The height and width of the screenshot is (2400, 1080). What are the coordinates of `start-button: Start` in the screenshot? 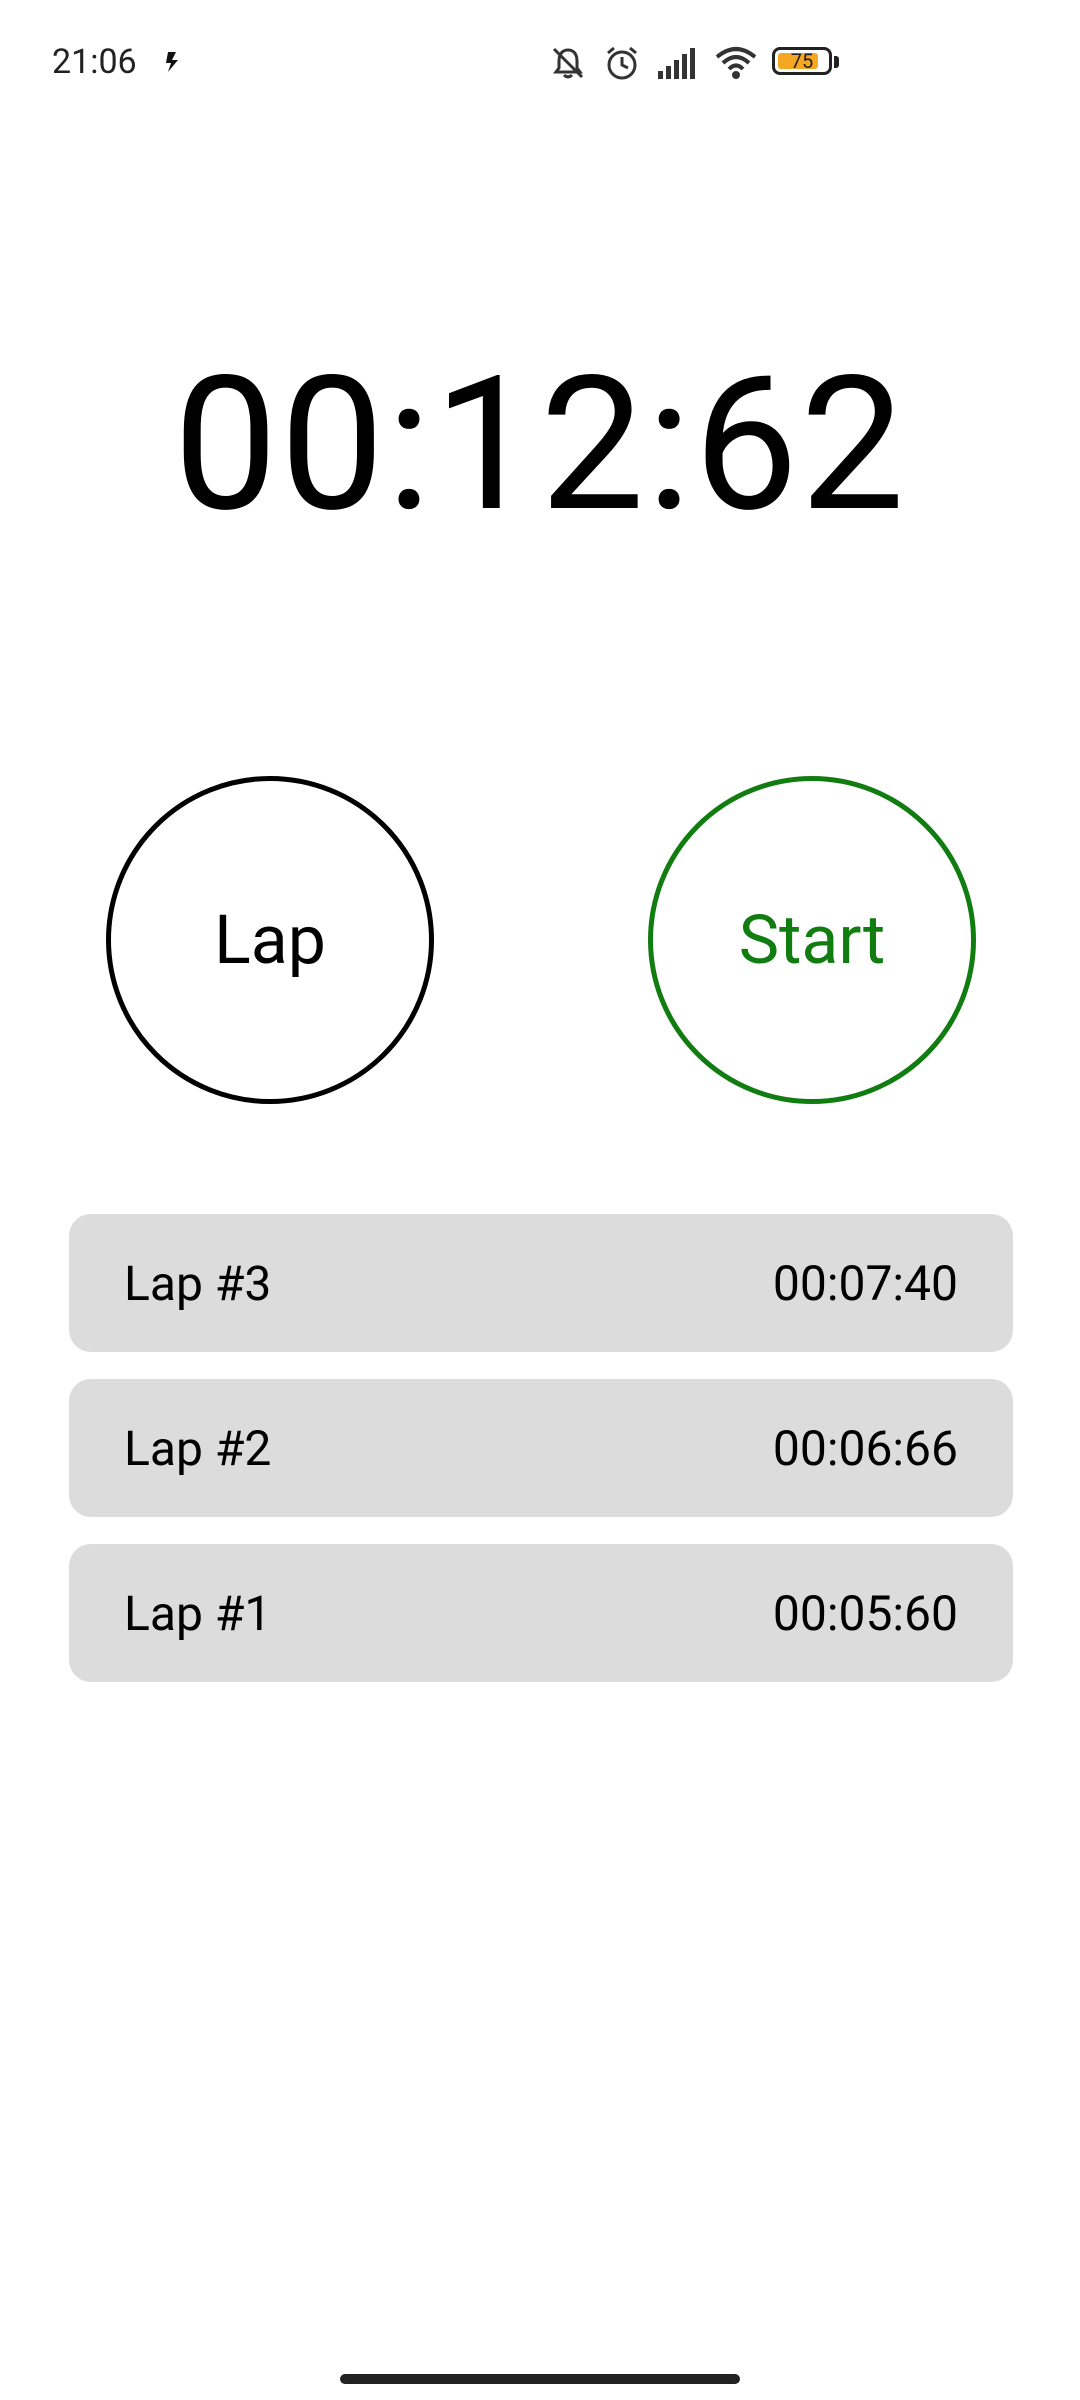 It's located at (812, 940).